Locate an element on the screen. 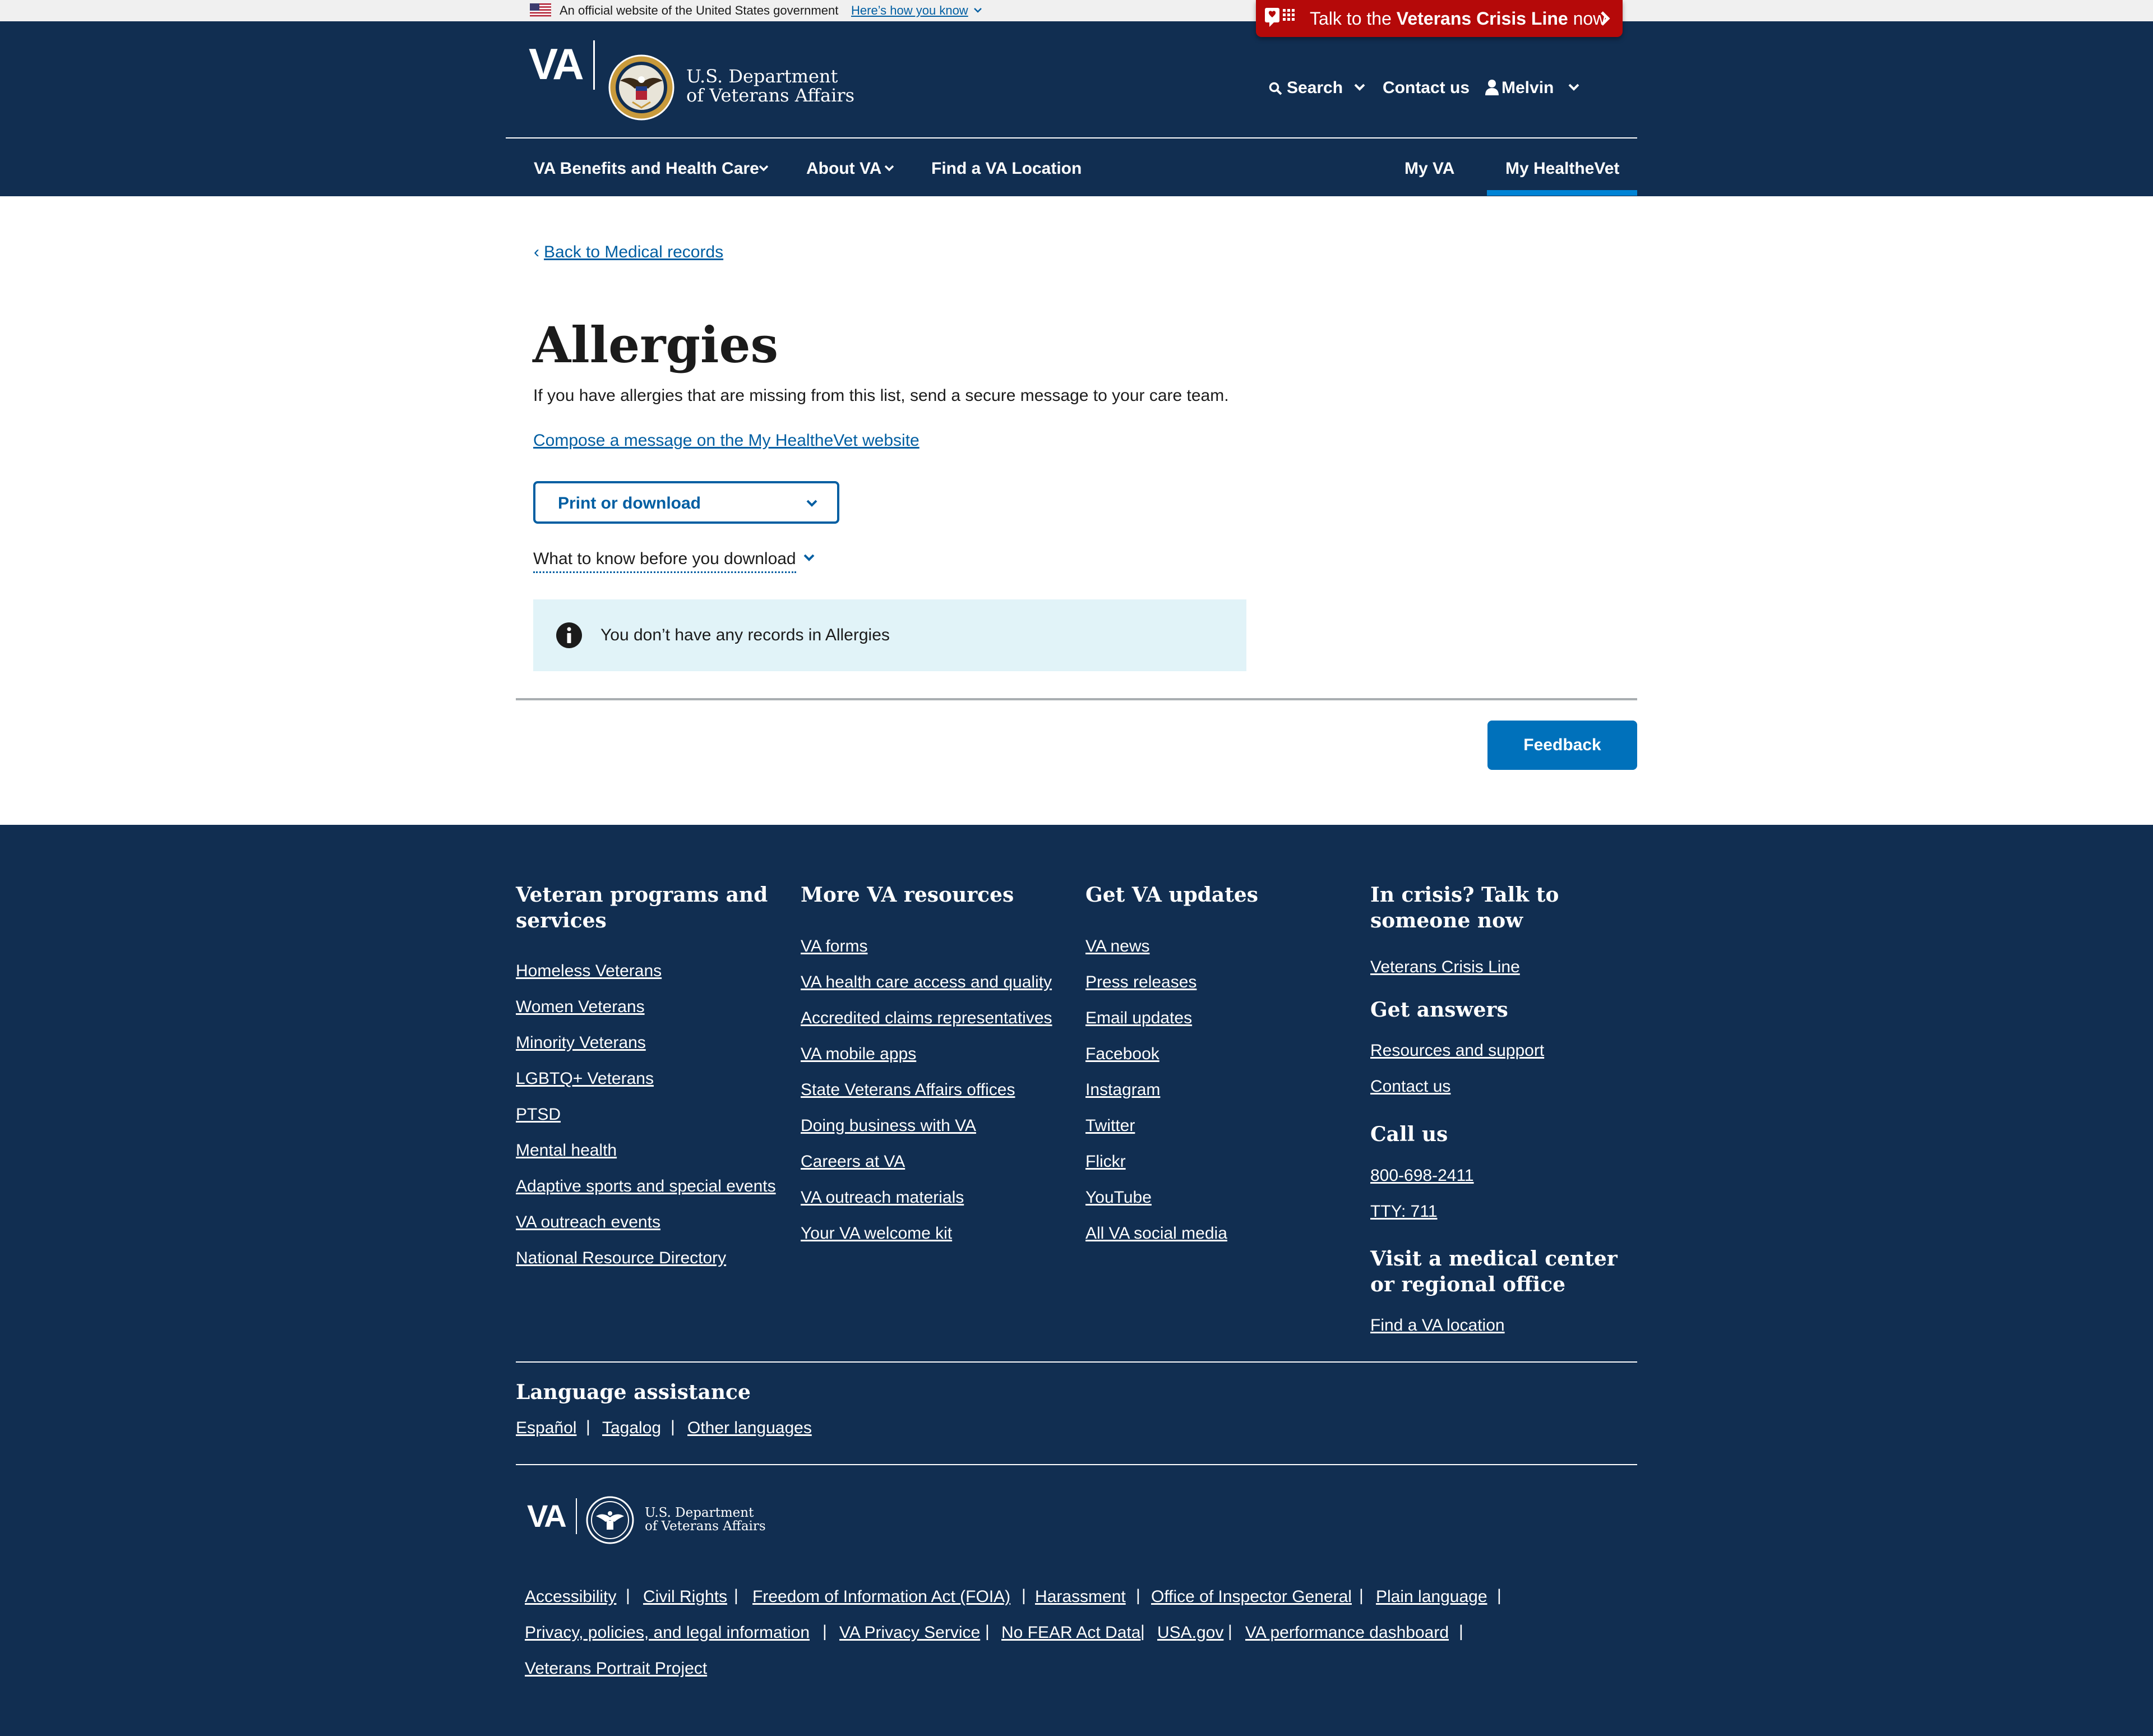 This screenshot has width=2153, height=1736. footer-link: Contact us is located at coordinates (1410, 1086).